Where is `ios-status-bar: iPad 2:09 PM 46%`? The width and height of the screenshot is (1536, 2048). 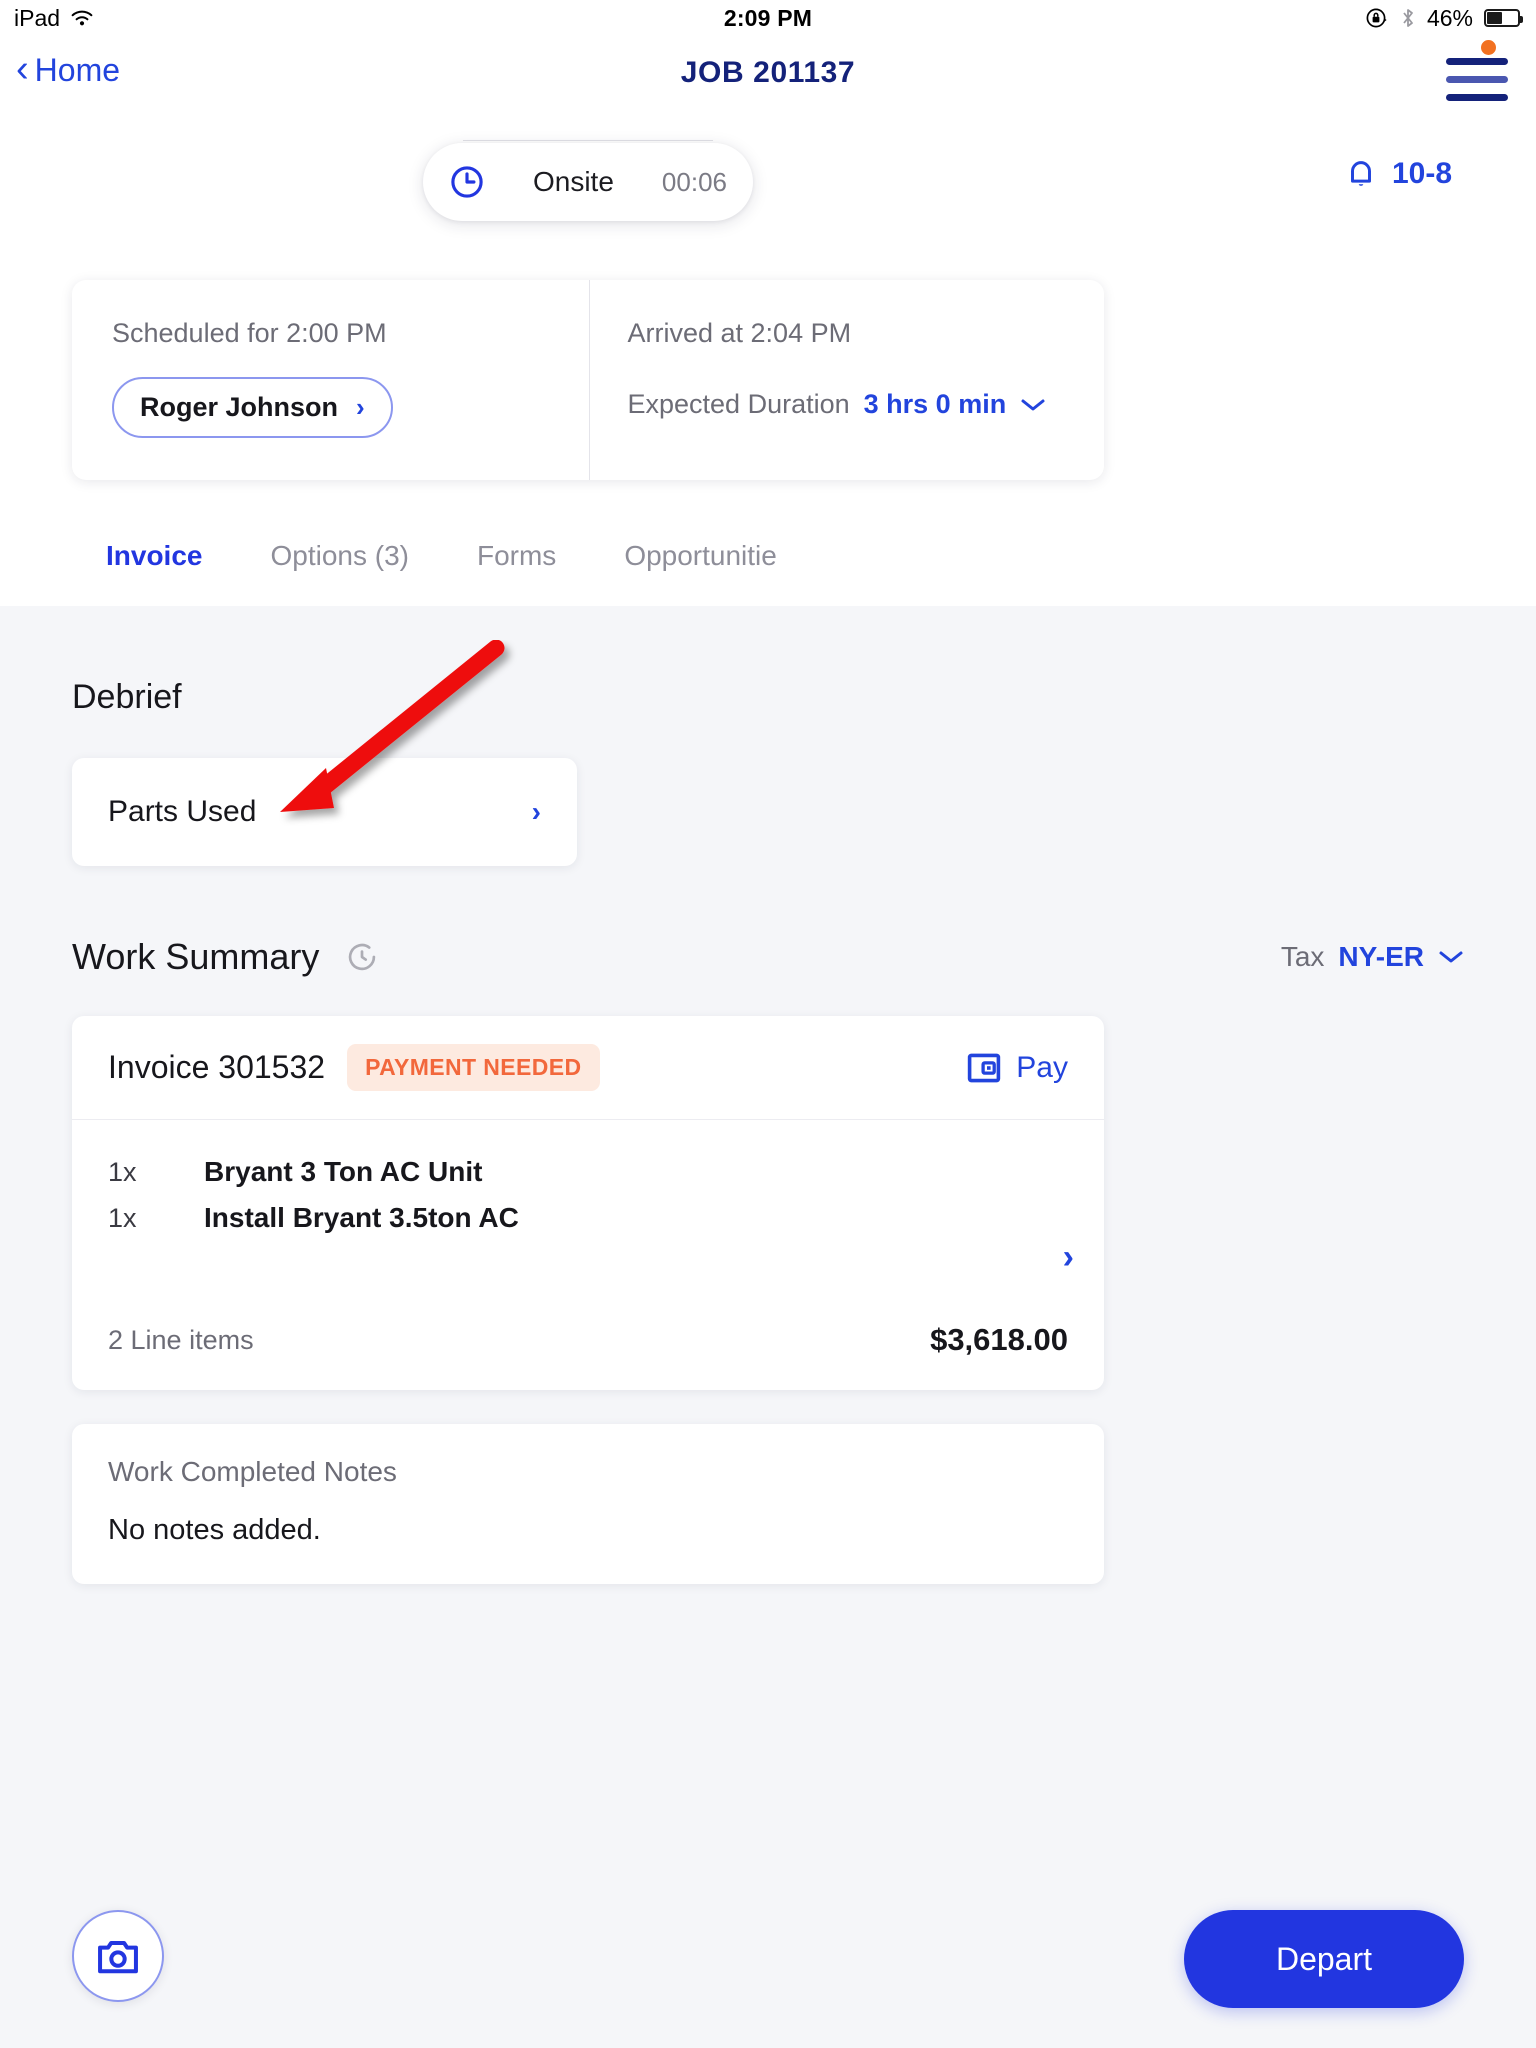 ios-status-bar: iPad 2:09 PM 46% is located at coordinates (768, 18).